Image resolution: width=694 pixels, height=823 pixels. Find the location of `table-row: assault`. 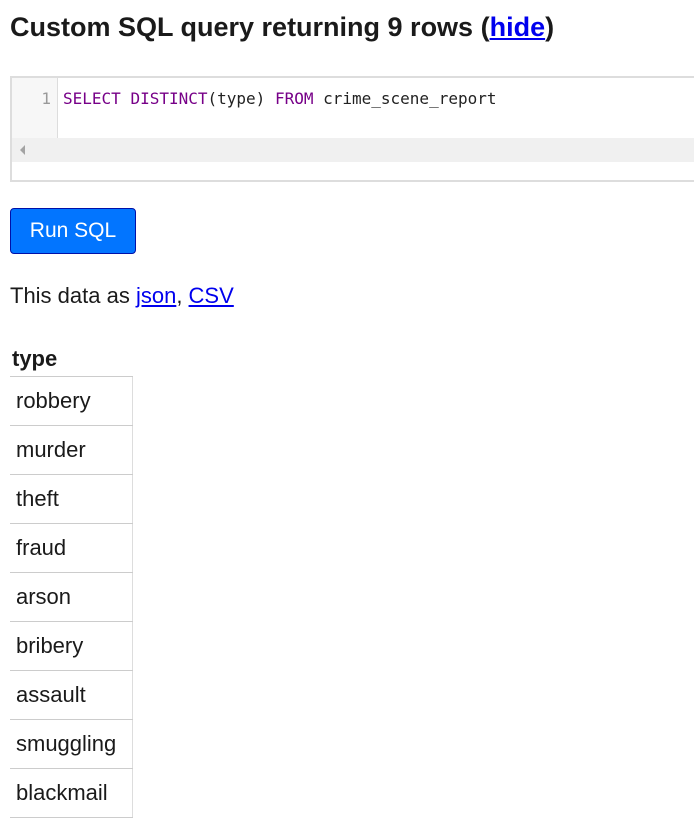

table-row: assault is located at coordinates (71, 695).